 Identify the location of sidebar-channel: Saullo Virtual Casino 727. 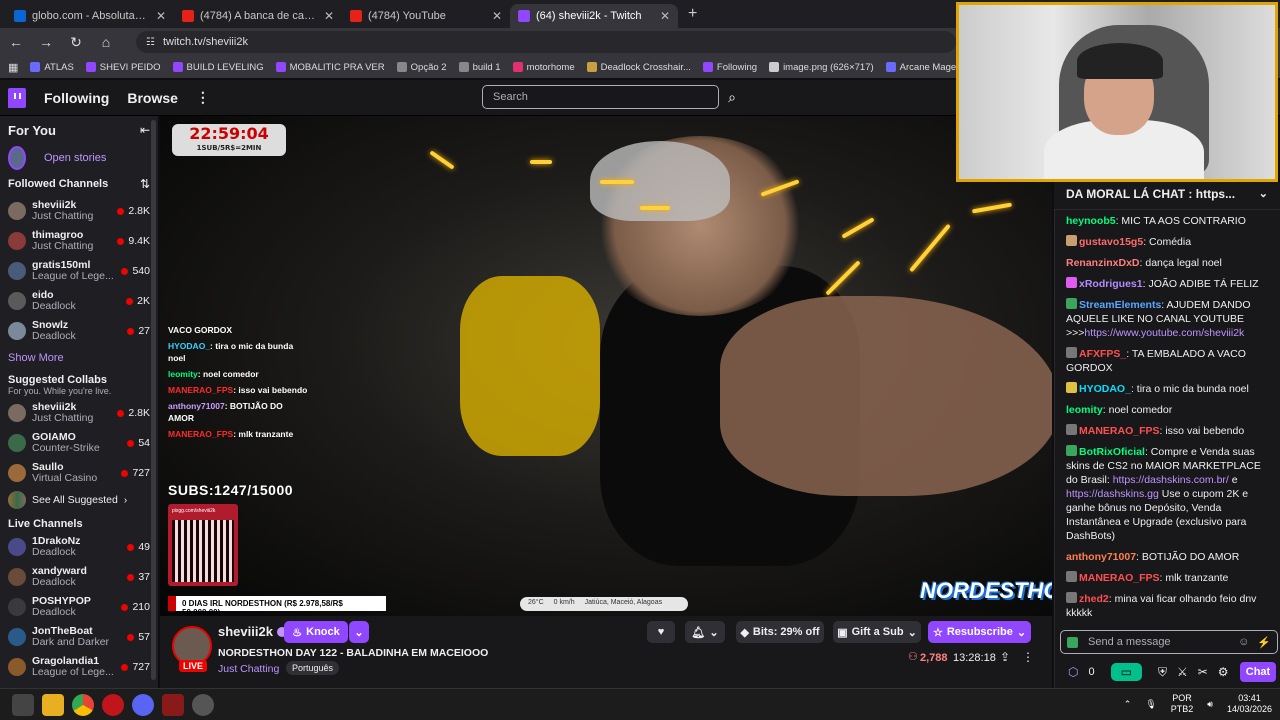
(79, 473).